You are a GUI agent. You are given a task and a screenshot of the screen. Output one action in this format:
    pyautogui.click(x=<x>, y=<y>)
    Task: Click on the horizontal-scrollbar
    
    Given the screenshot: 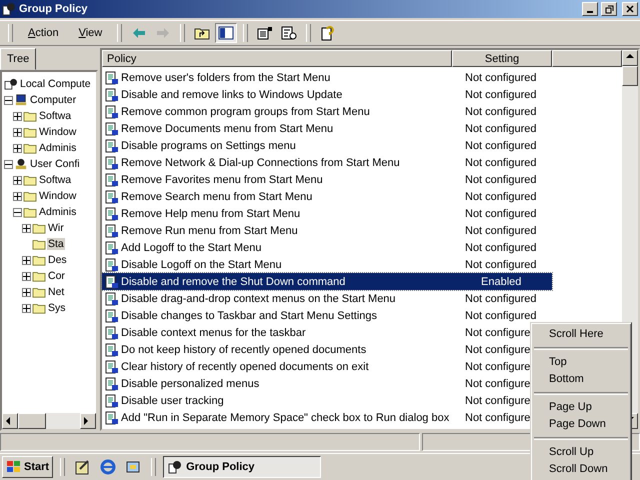 What is the action you would take?
    pyautogui.click(x=49, y=421)
    